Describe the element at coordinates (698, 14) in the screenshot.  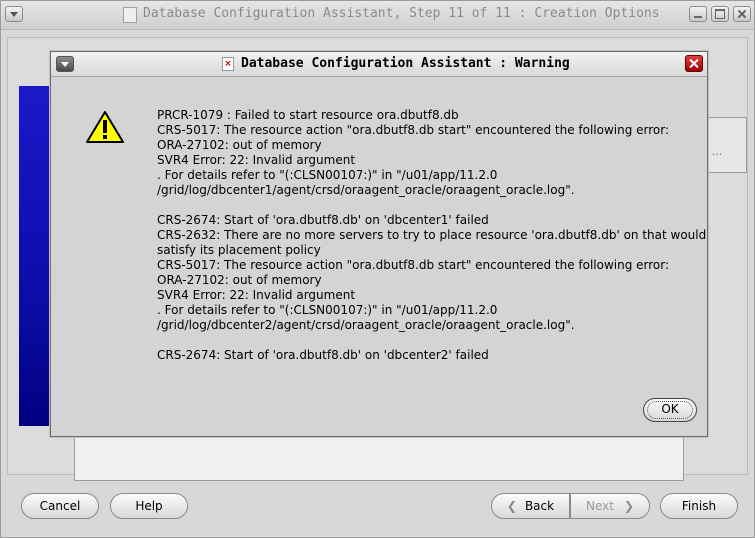
I see `minimize-button` at that location.